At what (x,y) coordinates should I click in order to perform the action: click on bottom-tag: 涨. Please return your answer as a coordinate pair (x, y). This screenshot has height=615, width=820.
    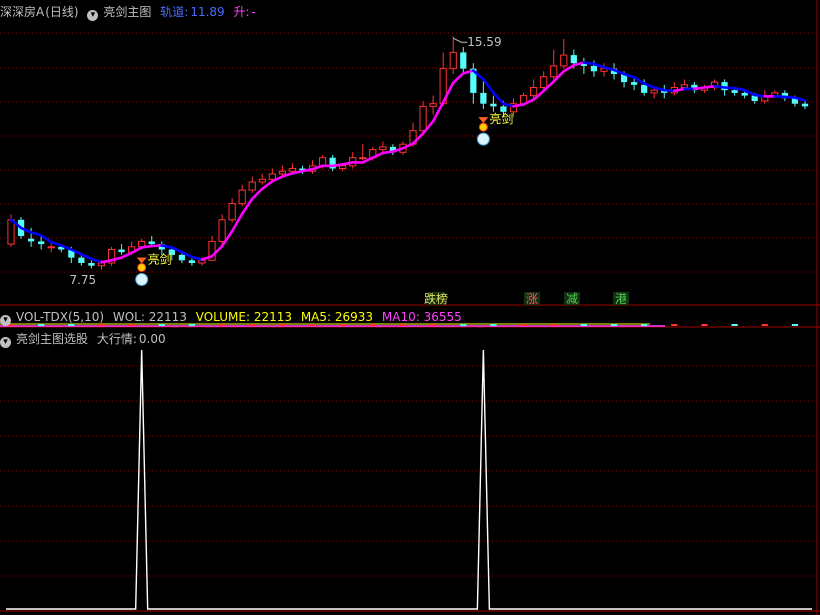
    Looking at the image, I should click on (532, 298).